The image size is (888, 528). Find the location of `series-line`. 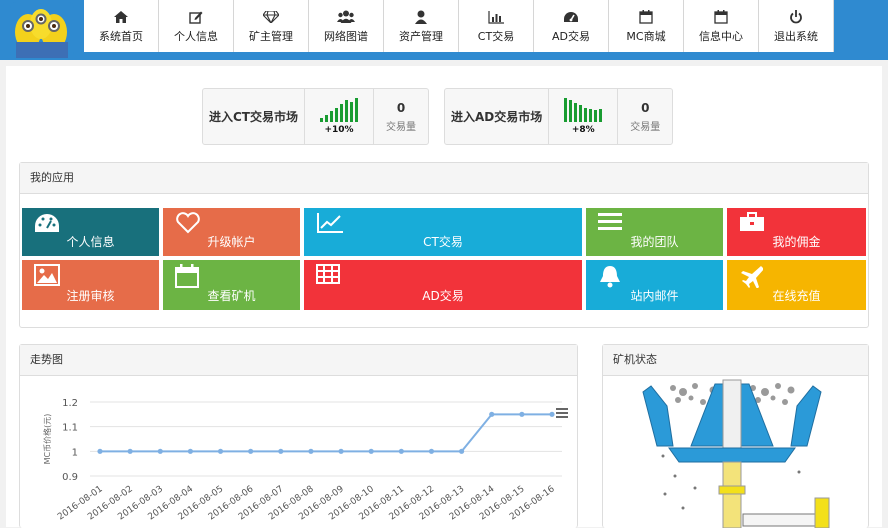

series-line is located at coordinates (326, 433).